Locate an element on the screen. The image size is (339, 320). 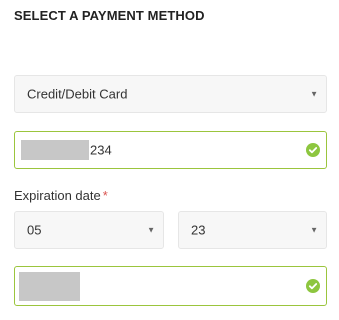
expiration-date-label: Expiration date * is located at coordinates (61, 195).